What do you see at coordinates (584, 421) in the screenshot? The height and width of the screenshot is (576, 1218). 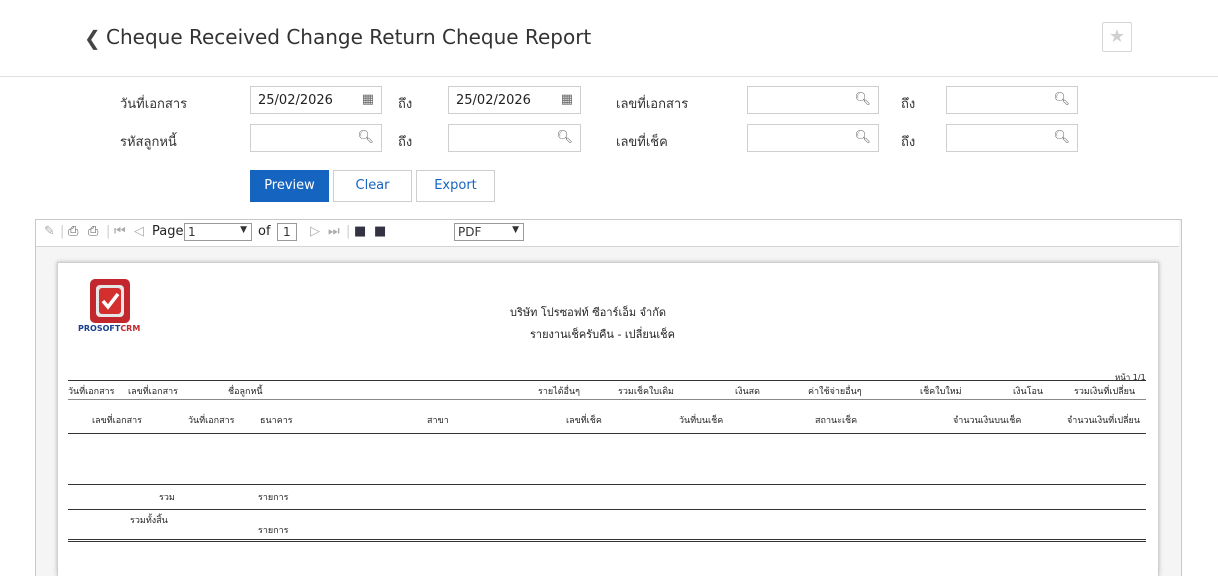 I see `col-cheque-no: เลขที่เช็ค` at bounding box center [584, 421].